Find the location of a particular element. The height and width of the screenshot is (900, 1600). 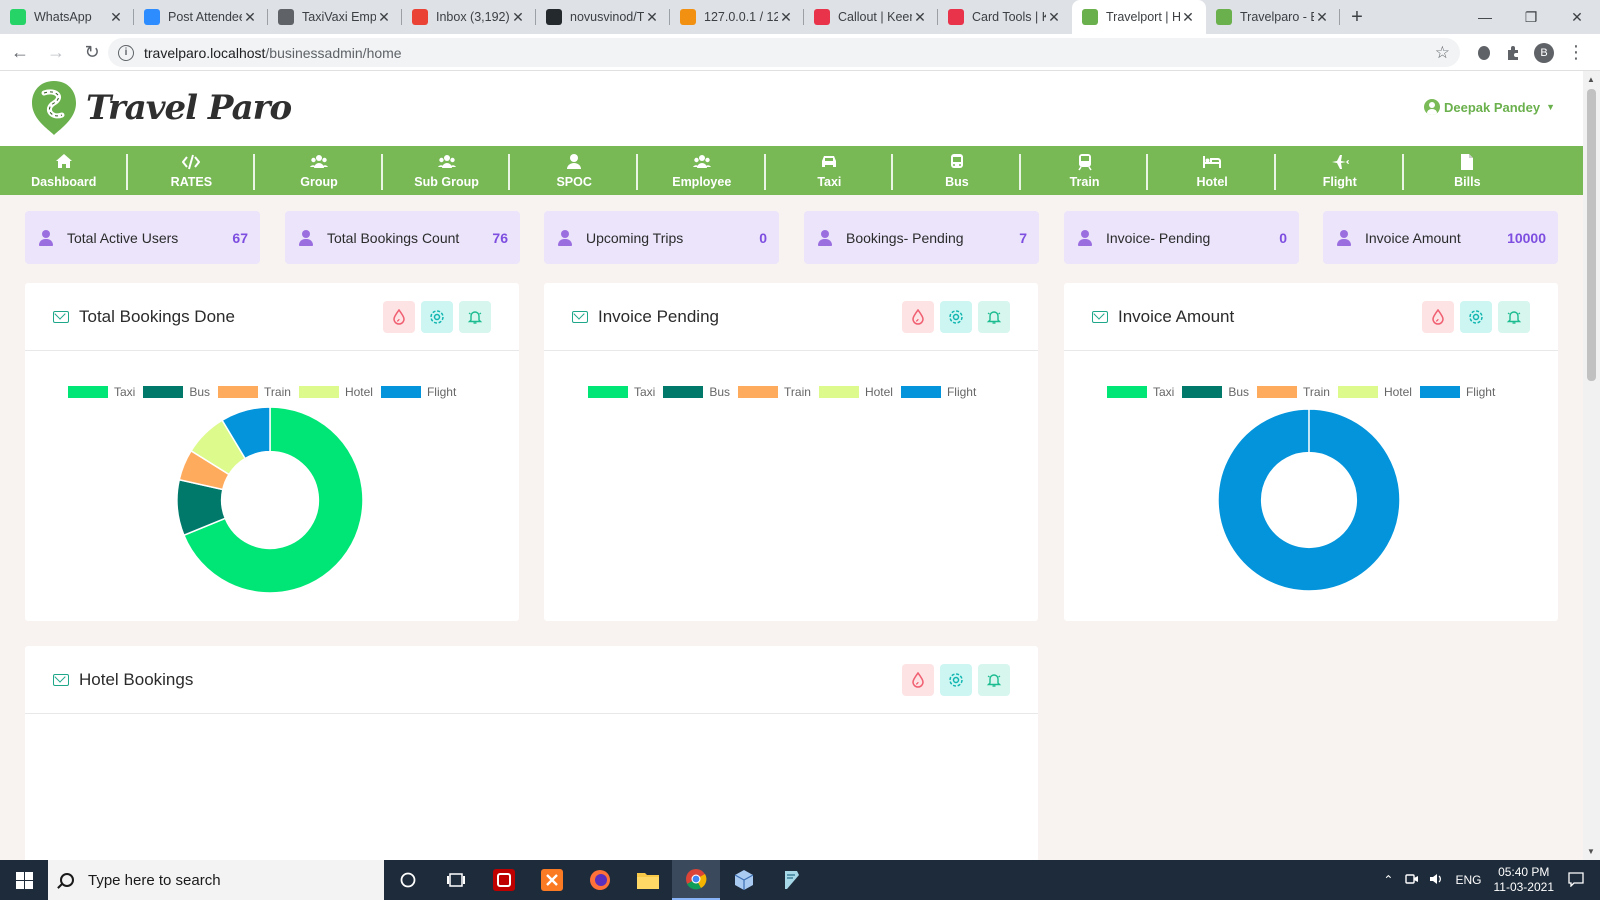

firefox-app-icon is located at coordinates (600, 880).